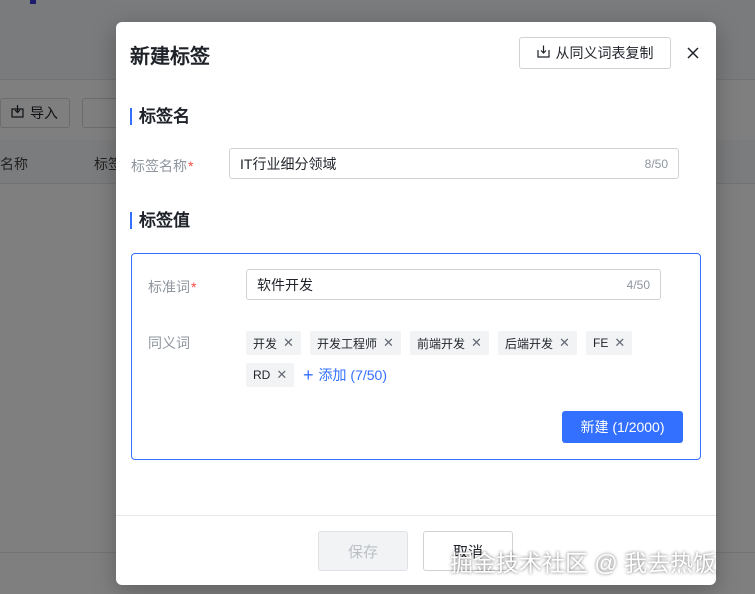  Describe the element at coordinates (363, 551) in the screenshot. I see `save-button: 保存` at that location.